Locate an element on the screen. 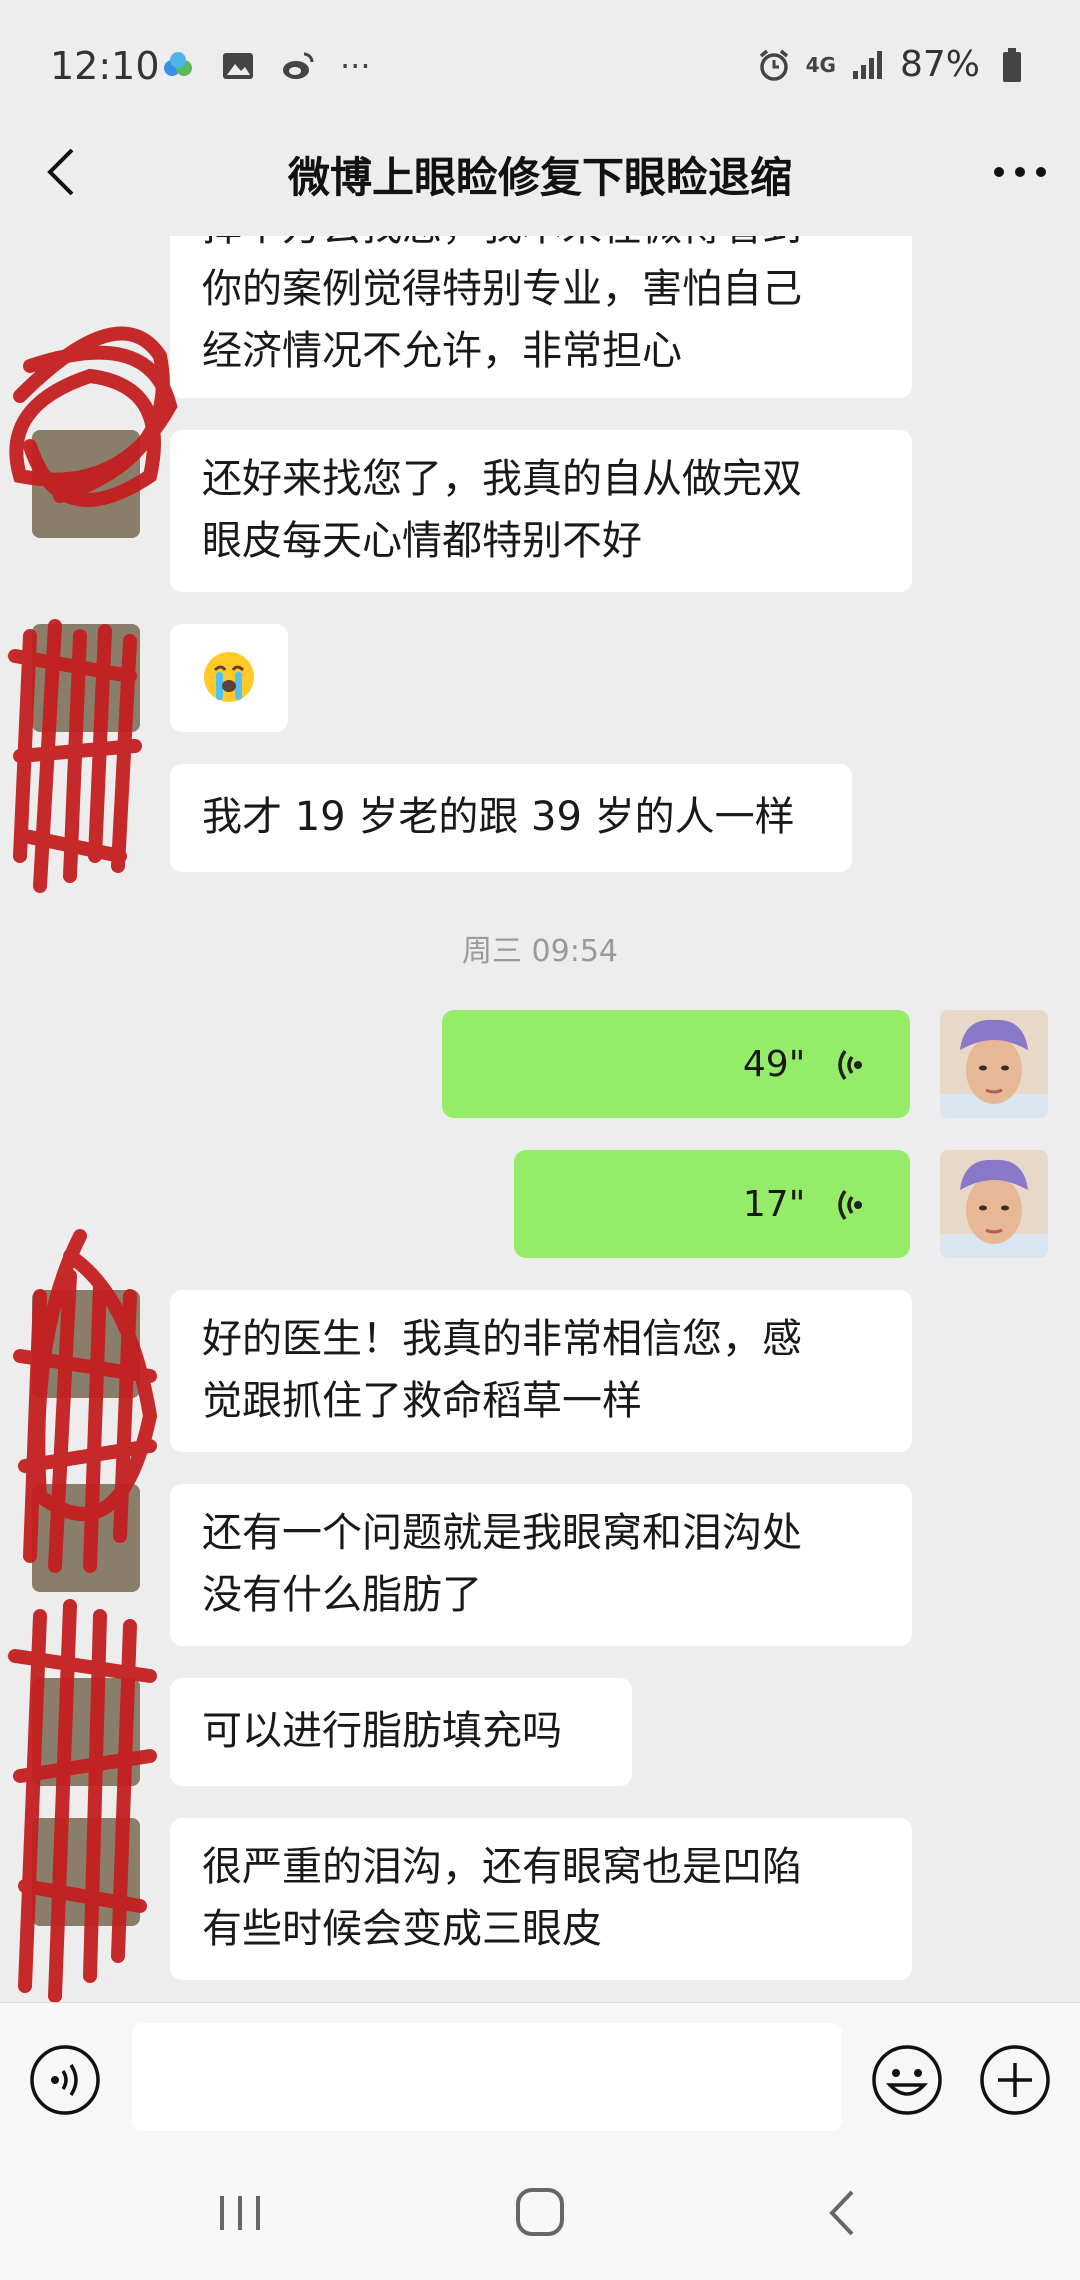 The width and height of the screenshot is (1080, 2280). message-bubble: 还有一个问题就是我眼窝和泪沟处 没有什么脂肪了 is located at coordinates (541, 1565).